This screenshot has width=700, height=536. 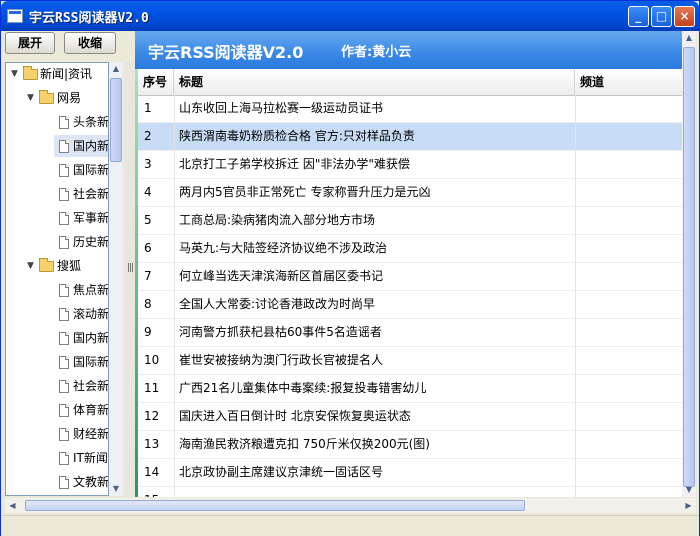 What do you see at coordinates (89, 18) in the screenshot?
I see `window-title: 宇云RSS阅读器V2.0` at bounding box center [89, 18].